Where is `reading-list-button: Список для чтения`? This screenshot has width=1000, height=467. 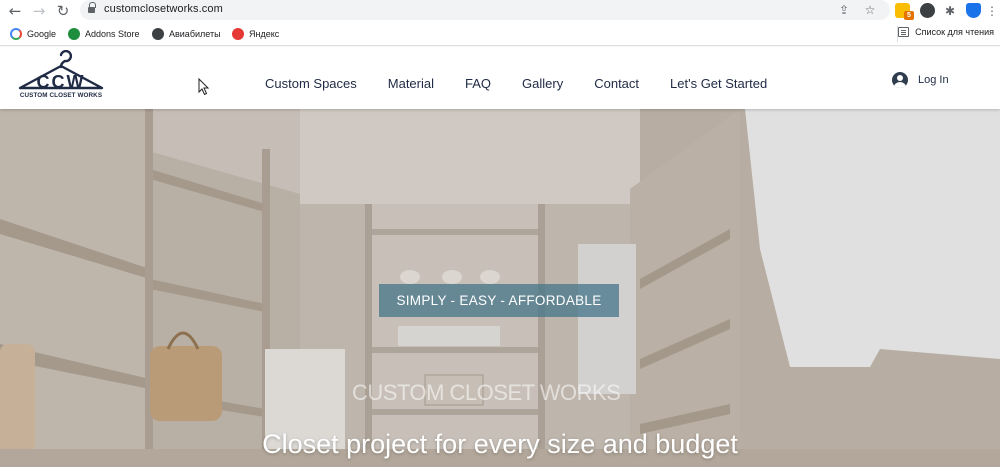 reading-list-button: Список для чтения is located at coordinates (946, 32).